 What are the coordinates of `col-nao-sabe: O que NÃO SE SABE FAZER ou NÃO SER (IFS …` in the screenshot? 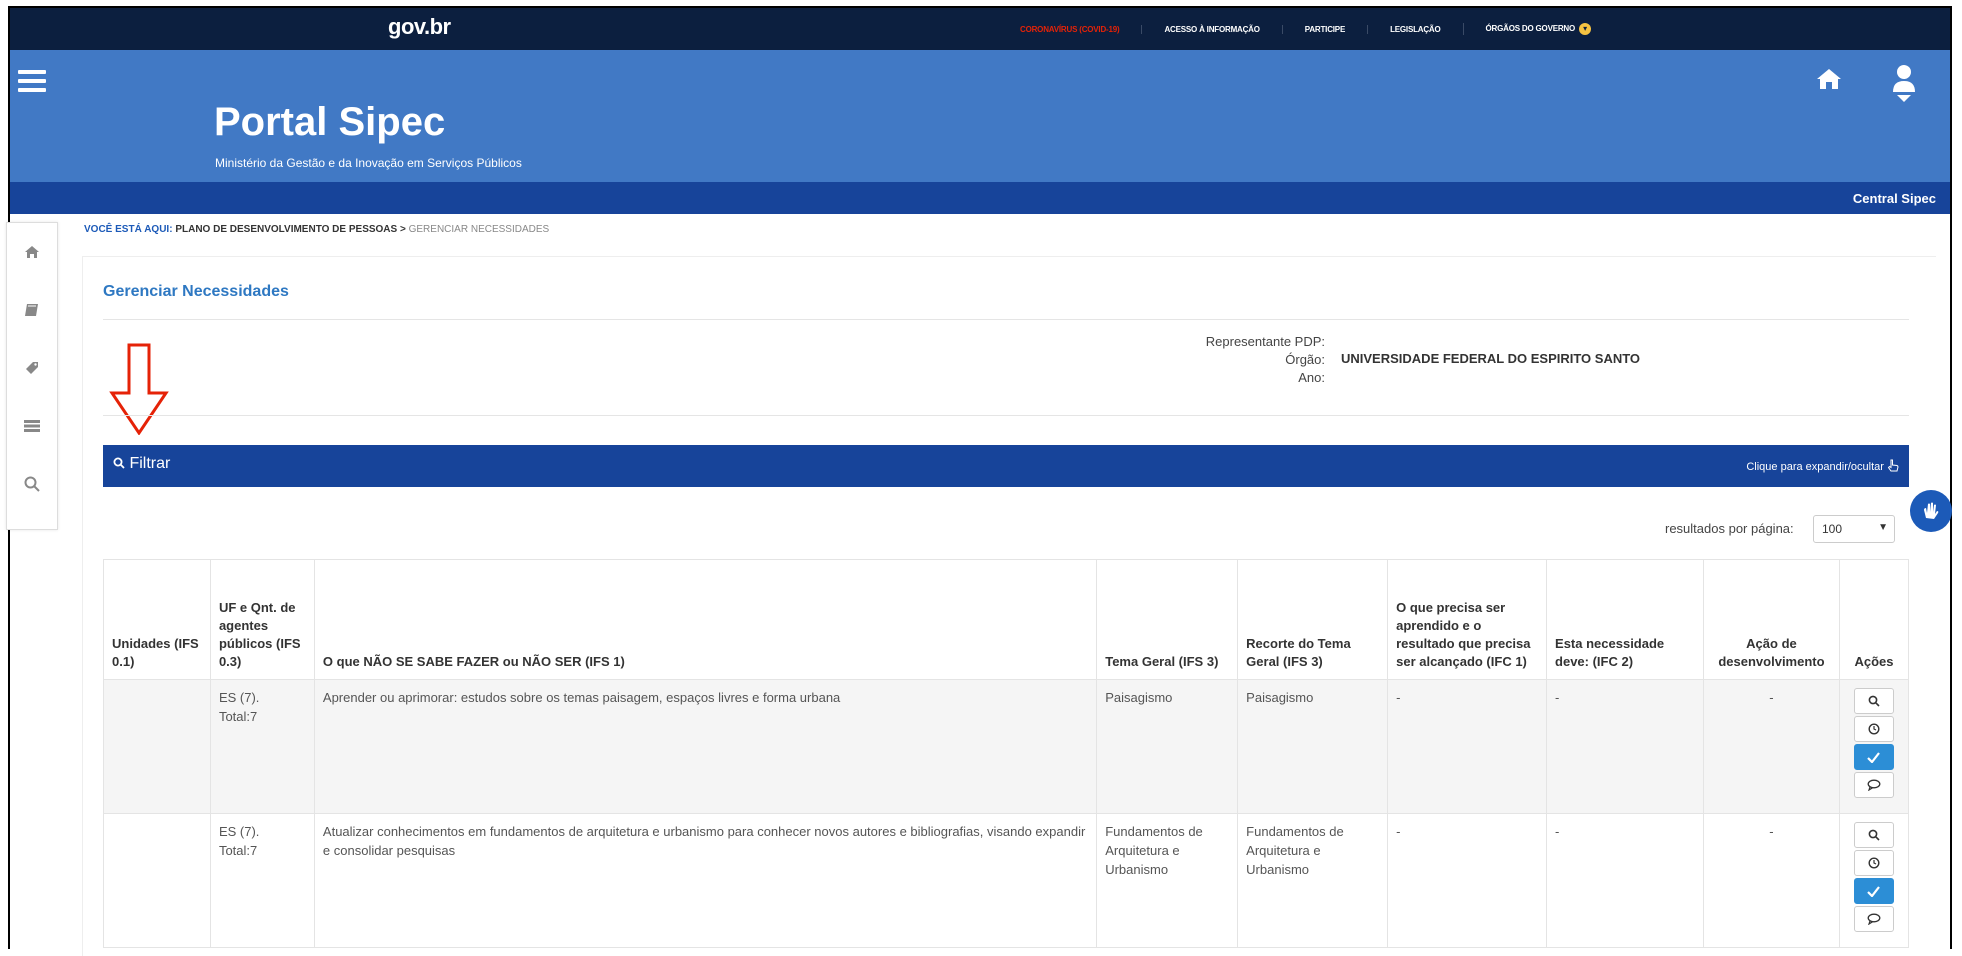 It's located at (705, 619).